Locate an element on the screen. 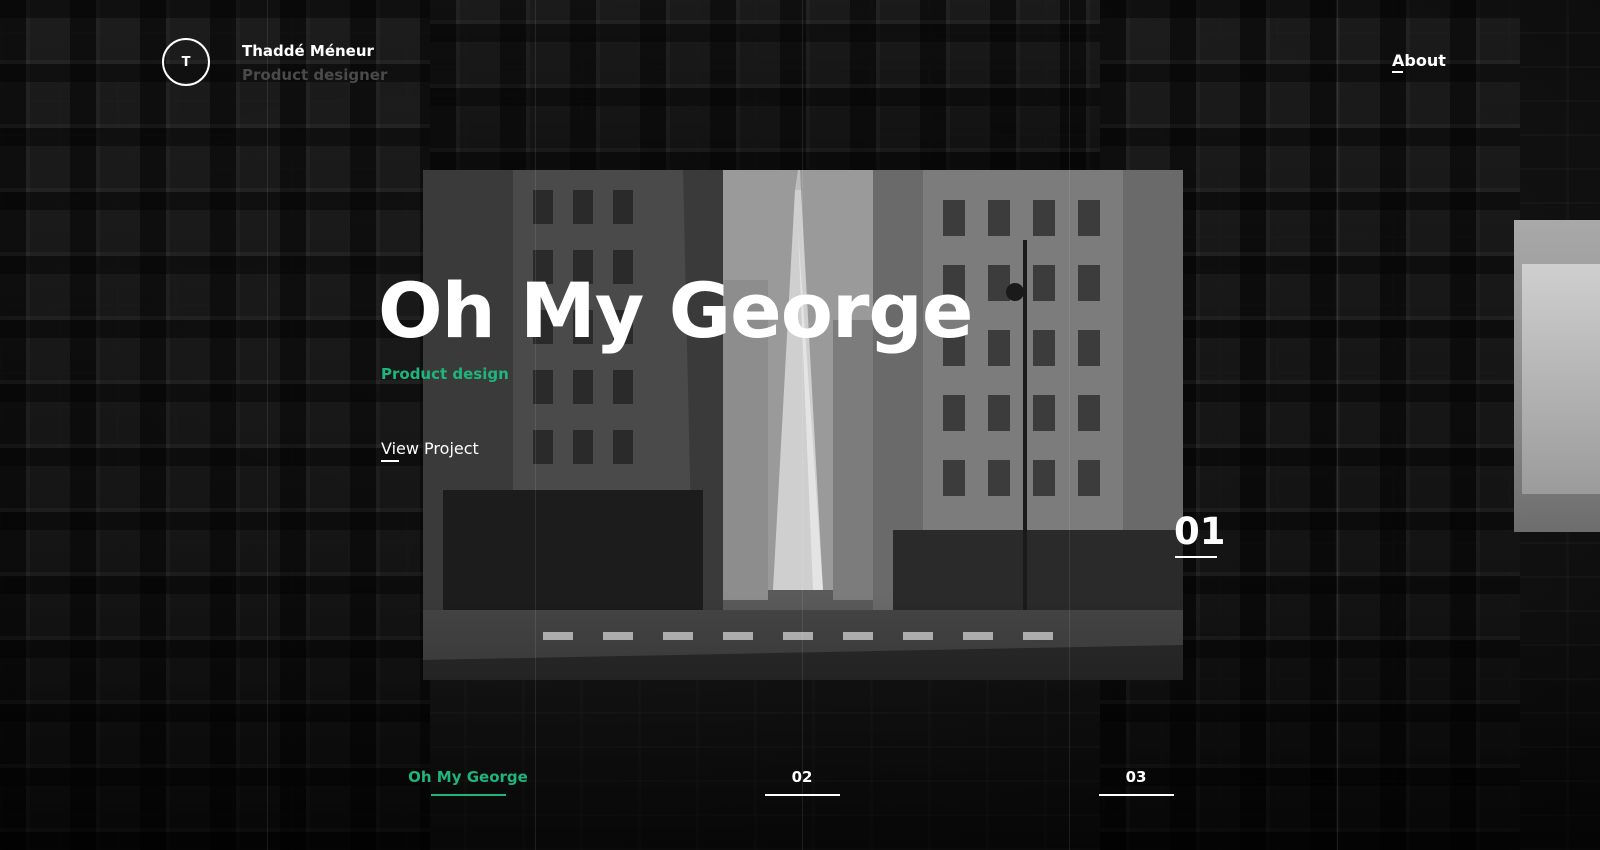  next-slide-preview-image is located at coordinates (1561, 379).